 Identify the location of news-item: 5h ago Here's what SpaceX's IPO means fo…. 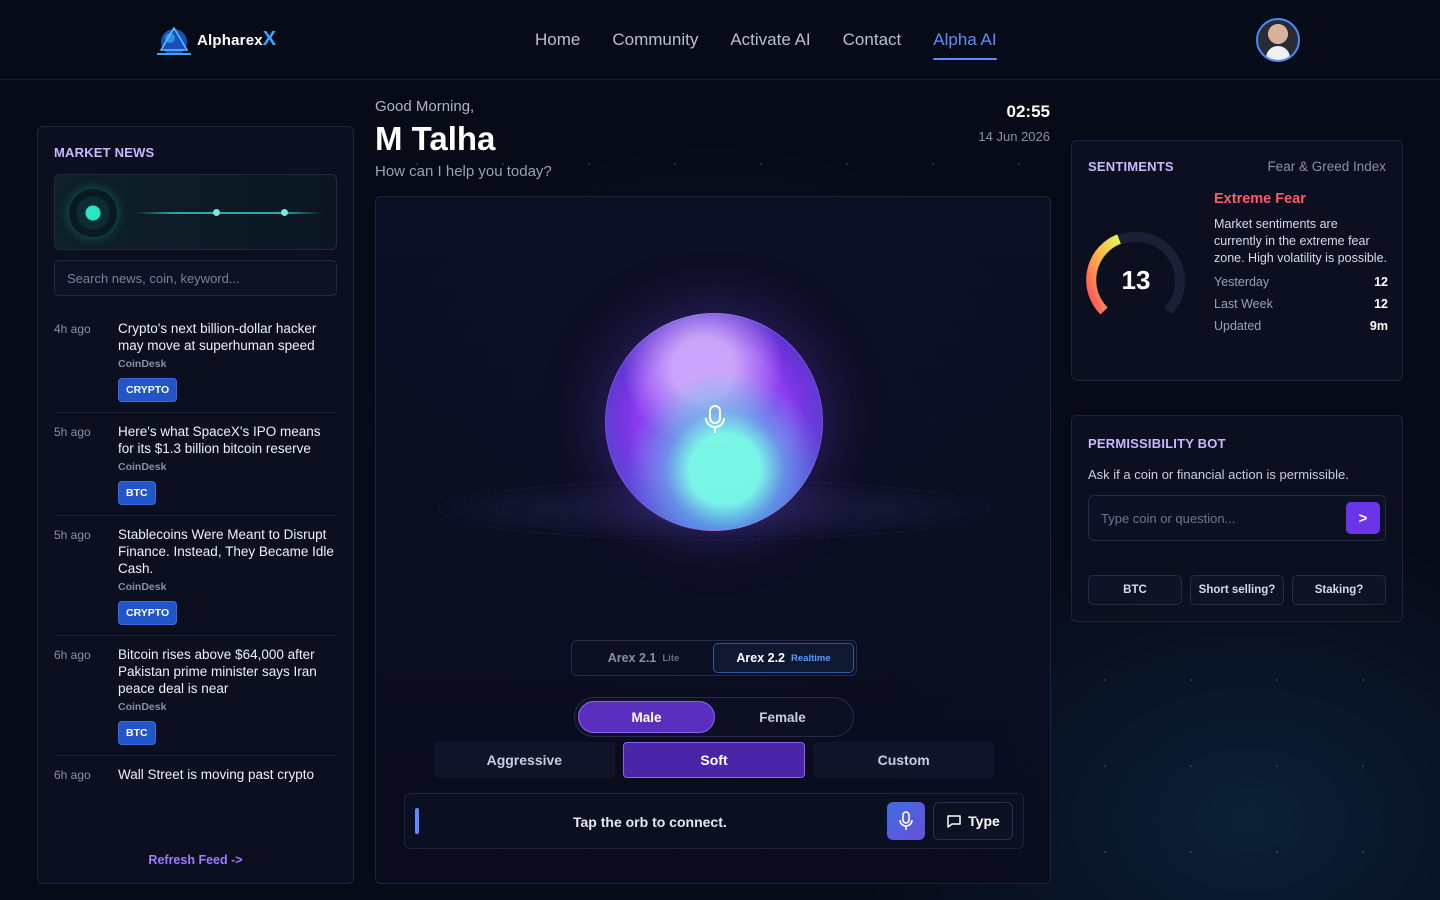
(195, 464).